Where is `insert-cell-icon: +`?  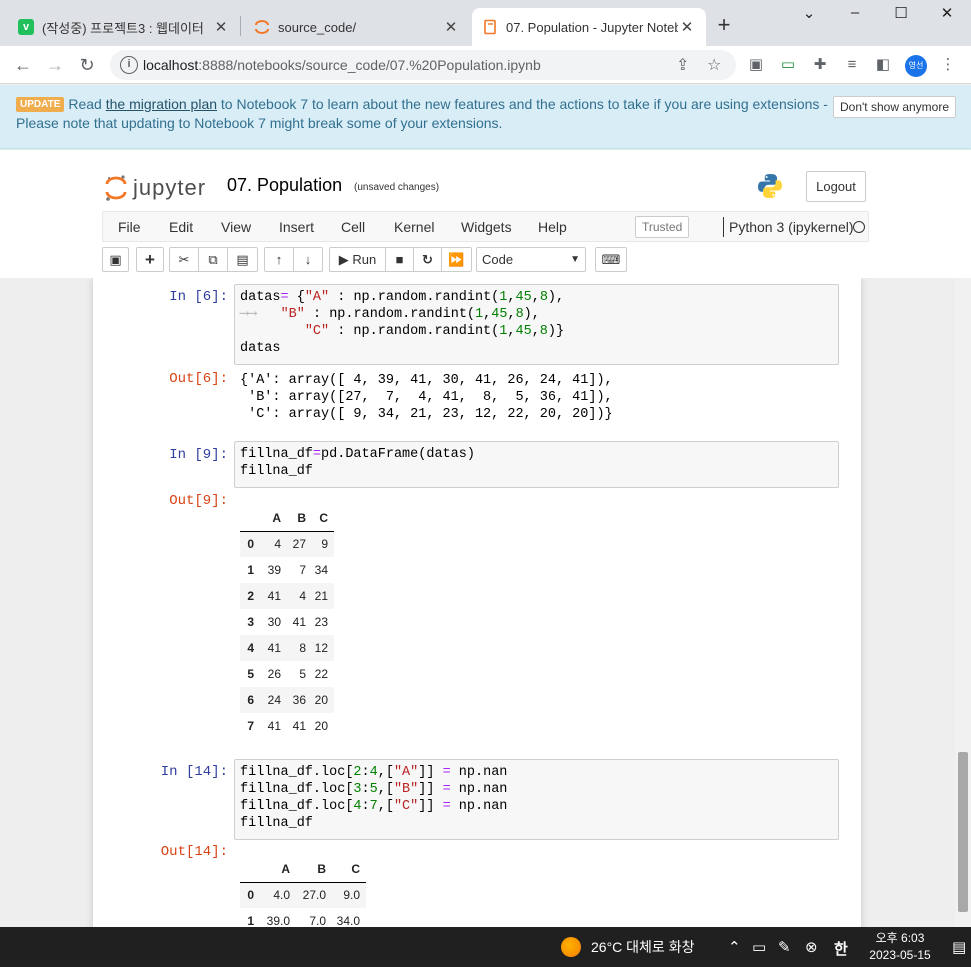 insert-cell-icon: + is located at coordinates (150, 259).